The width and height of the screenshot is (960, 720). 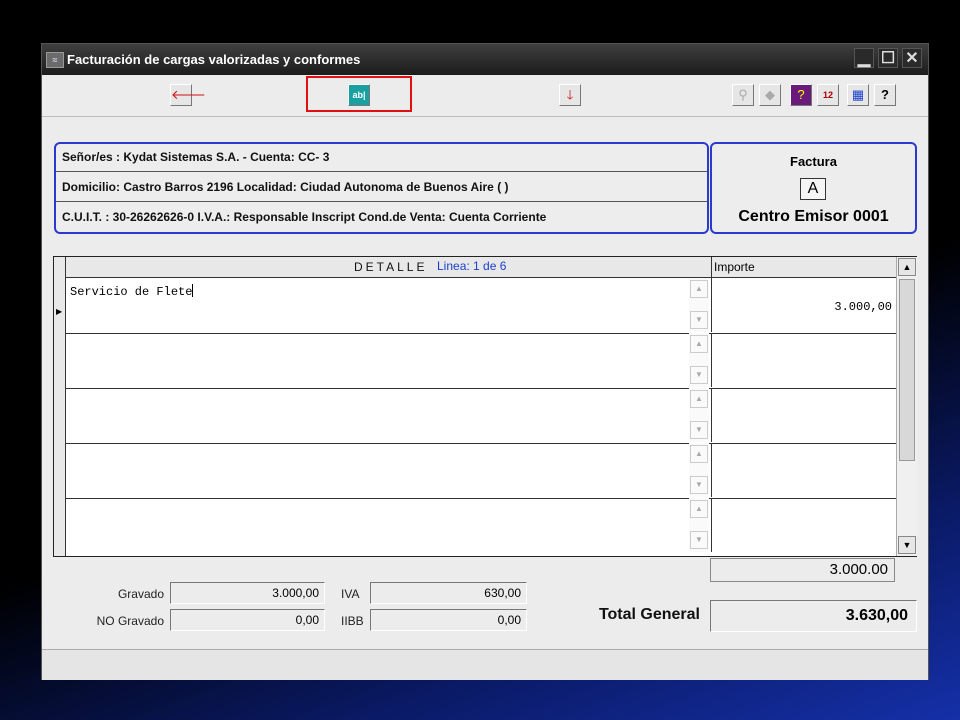 I want to click on iibb-label: IIBB, so click(x=352, y=621).